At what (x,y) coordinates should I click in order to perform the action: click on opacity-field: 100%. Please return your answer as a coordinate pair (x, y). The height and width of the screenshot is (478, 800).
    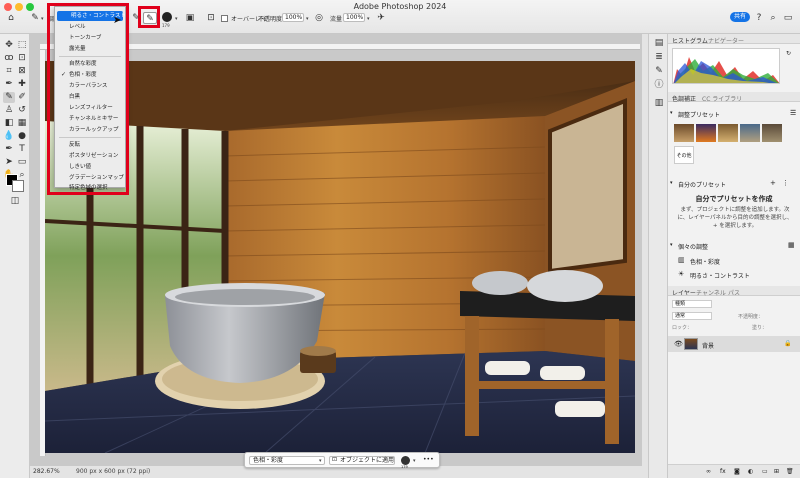
    Looking at the image, I should click on (293, 17).